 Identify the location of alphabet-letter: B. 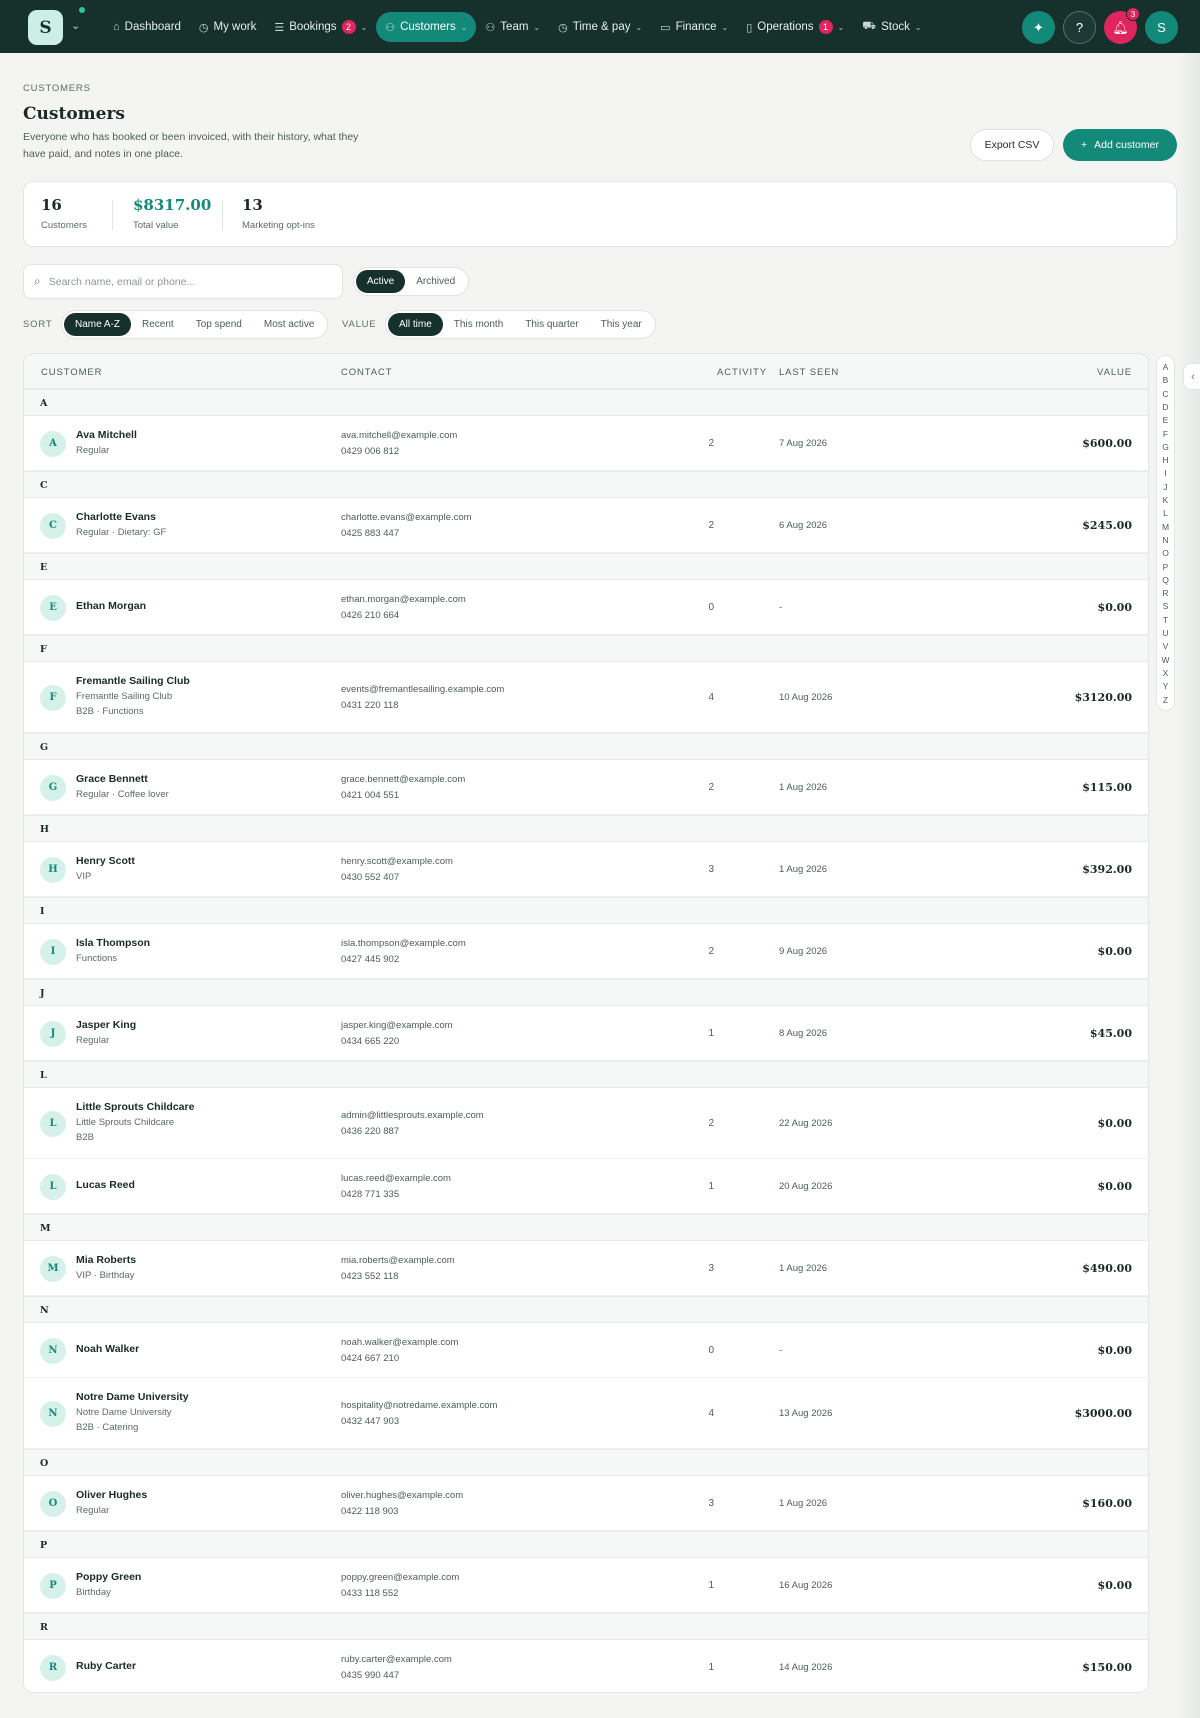
(1165, 380).